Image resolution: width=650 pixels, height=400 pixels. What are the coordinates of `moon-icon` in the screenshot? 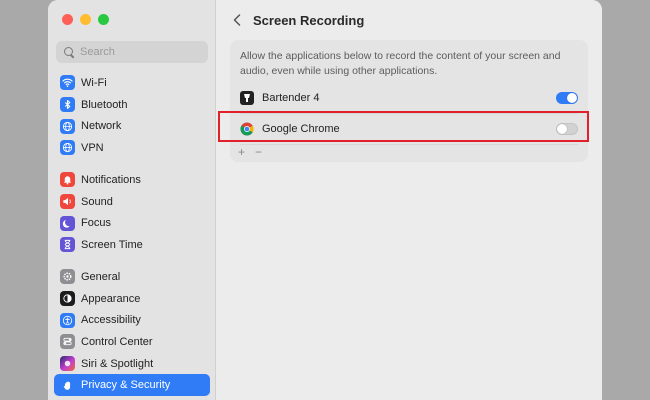 It's located at (67, 223).